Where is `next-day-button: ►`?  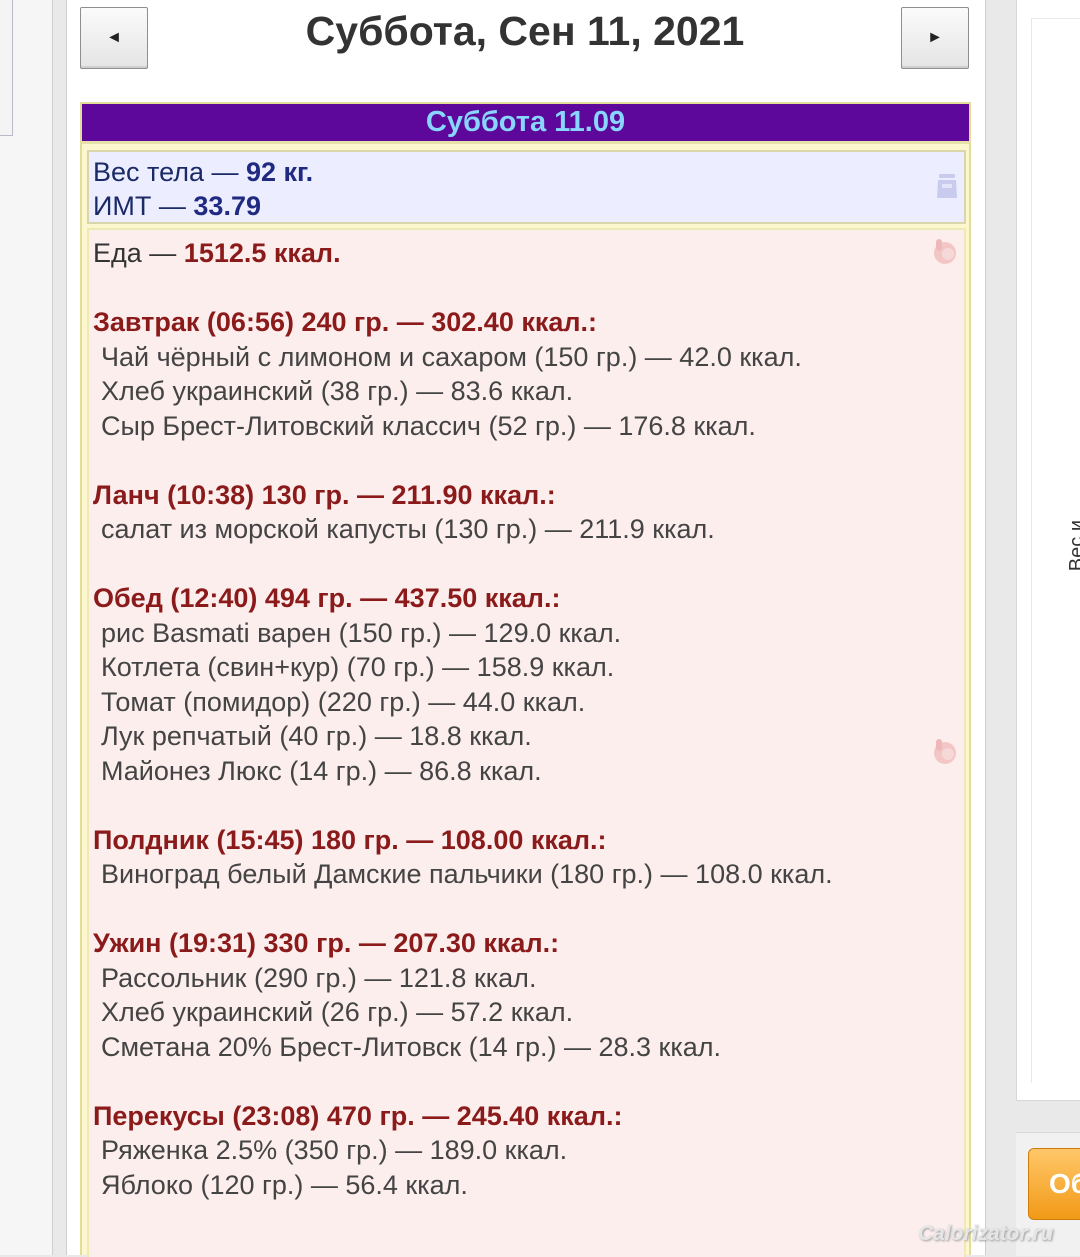 next-day-button: ► is located at coordinates (935, 38).